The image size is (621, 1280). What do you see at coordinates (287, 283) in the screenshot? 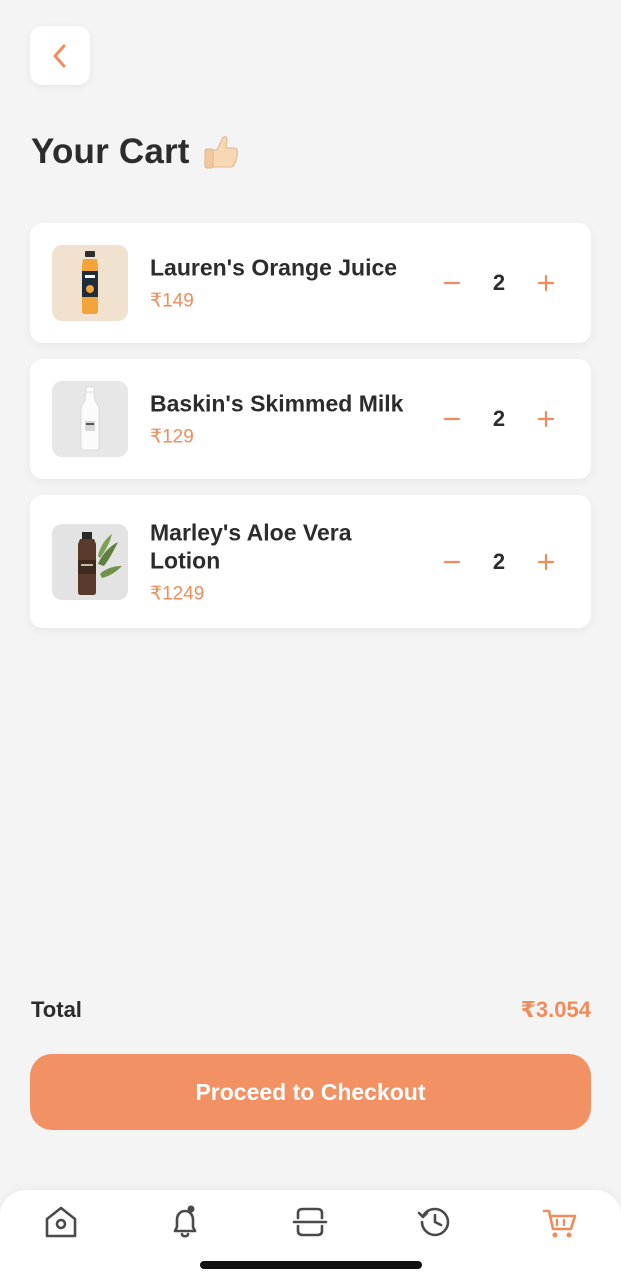
I see `item-info: Lauren's Orange Juice ₹149` at bounding box center [287, 283].